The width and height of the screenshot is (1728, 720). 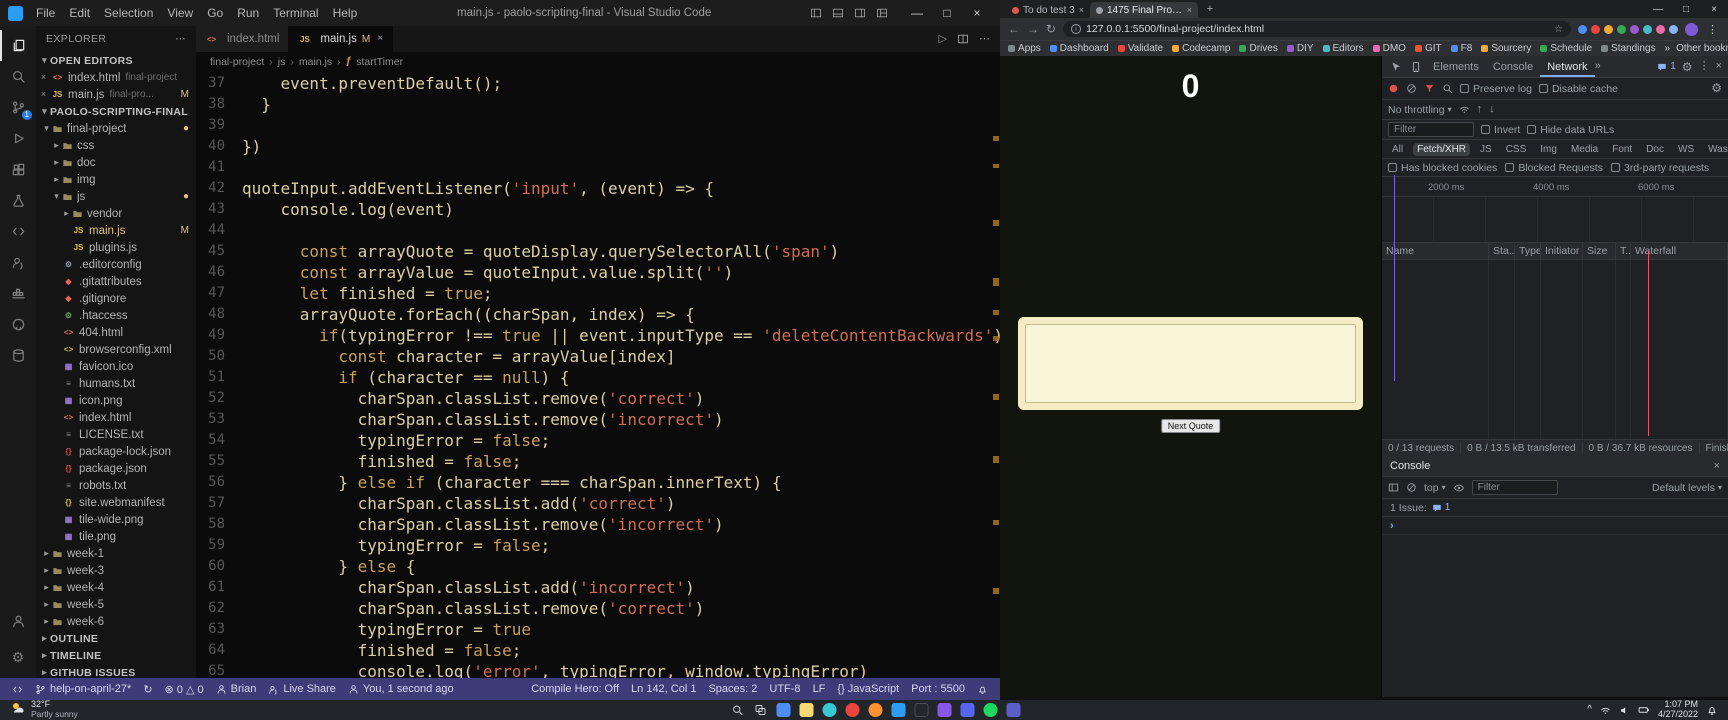 What do you see at coordinates (1201, 48) in the screenshot?
I see `bookmark-codecamp: Codecamp` at bounding box center [1201, 48].